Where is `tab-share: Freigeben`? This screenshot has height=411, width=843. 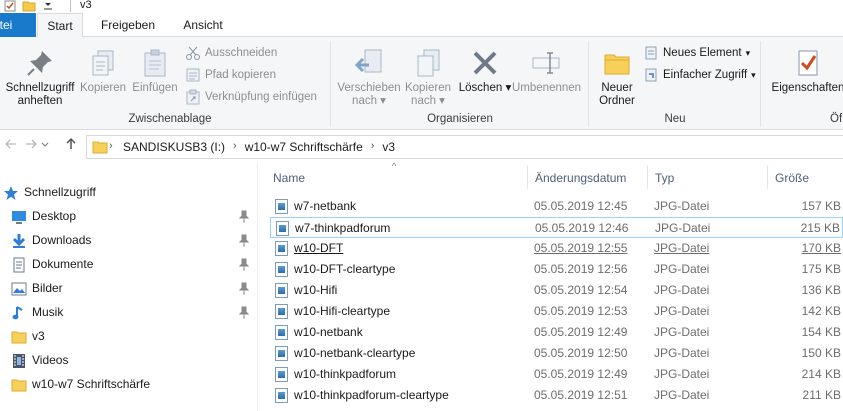
tab-share: Freigeben is located at coordinates (128, 25).